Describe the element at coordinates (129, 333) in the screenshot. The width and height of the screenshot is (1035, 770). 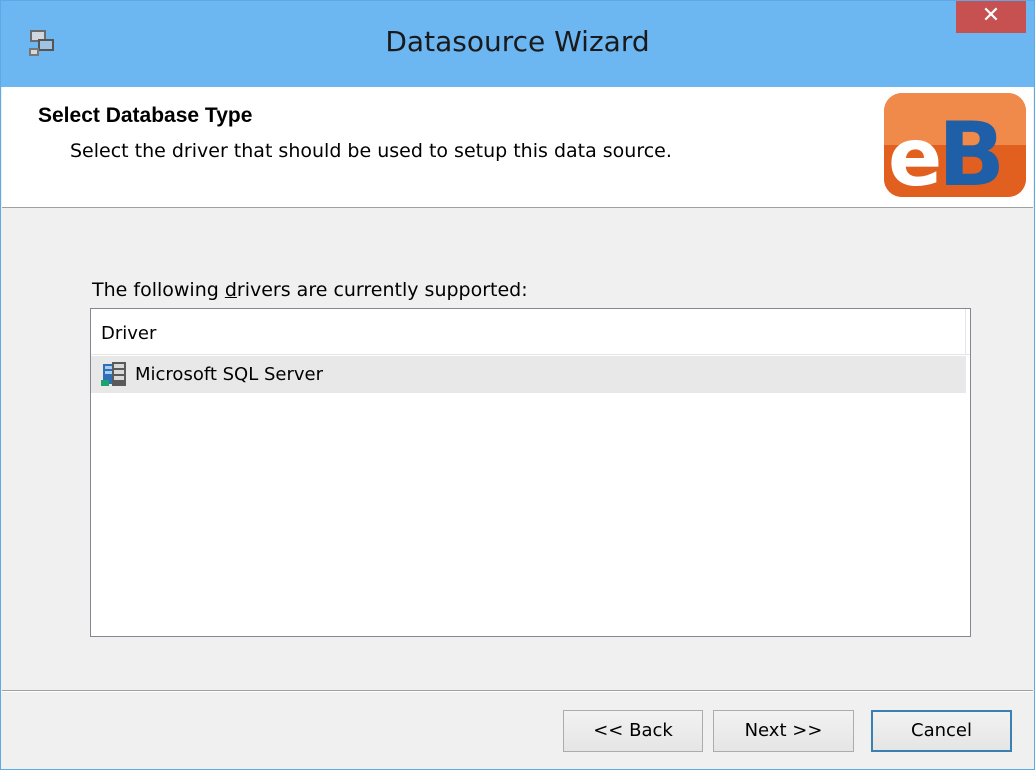
I see `column-header-label: Driver` at that location.